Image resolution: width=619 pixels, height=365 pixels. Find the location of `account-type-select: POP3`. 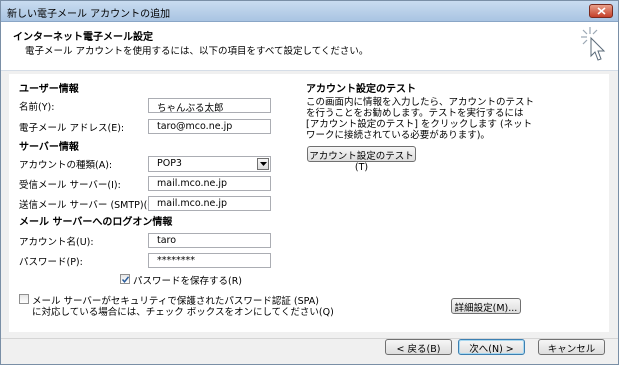

account-type-select: POP3 is located at coordinates (209, 164).